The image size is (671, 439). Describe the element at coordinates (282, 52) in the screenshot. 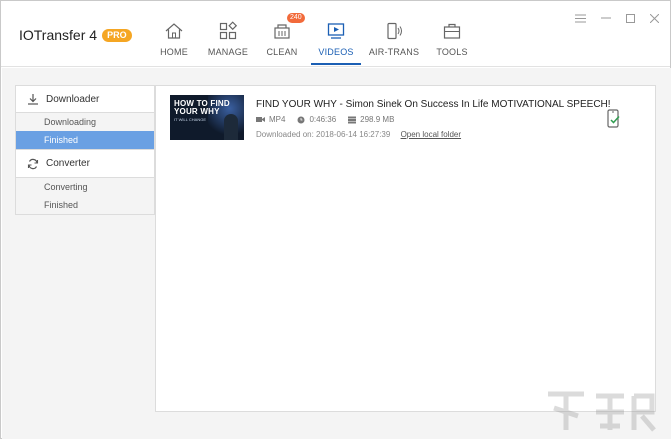

I see `tab-clean-label: CLEAN` at that location.